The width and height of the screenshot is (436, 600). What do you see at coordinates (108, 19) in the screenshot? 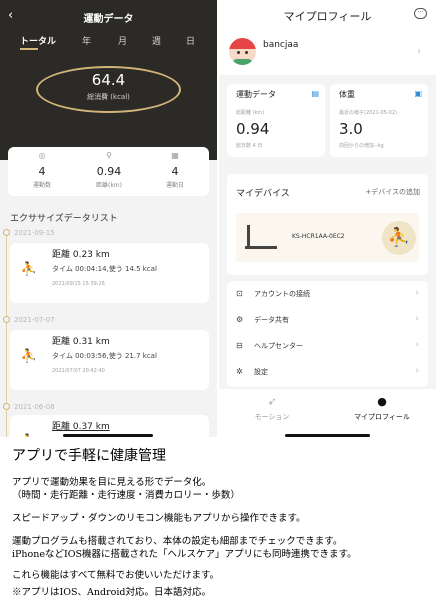
I see `screen-title: 運動データ` at bounding box center [108, 19].